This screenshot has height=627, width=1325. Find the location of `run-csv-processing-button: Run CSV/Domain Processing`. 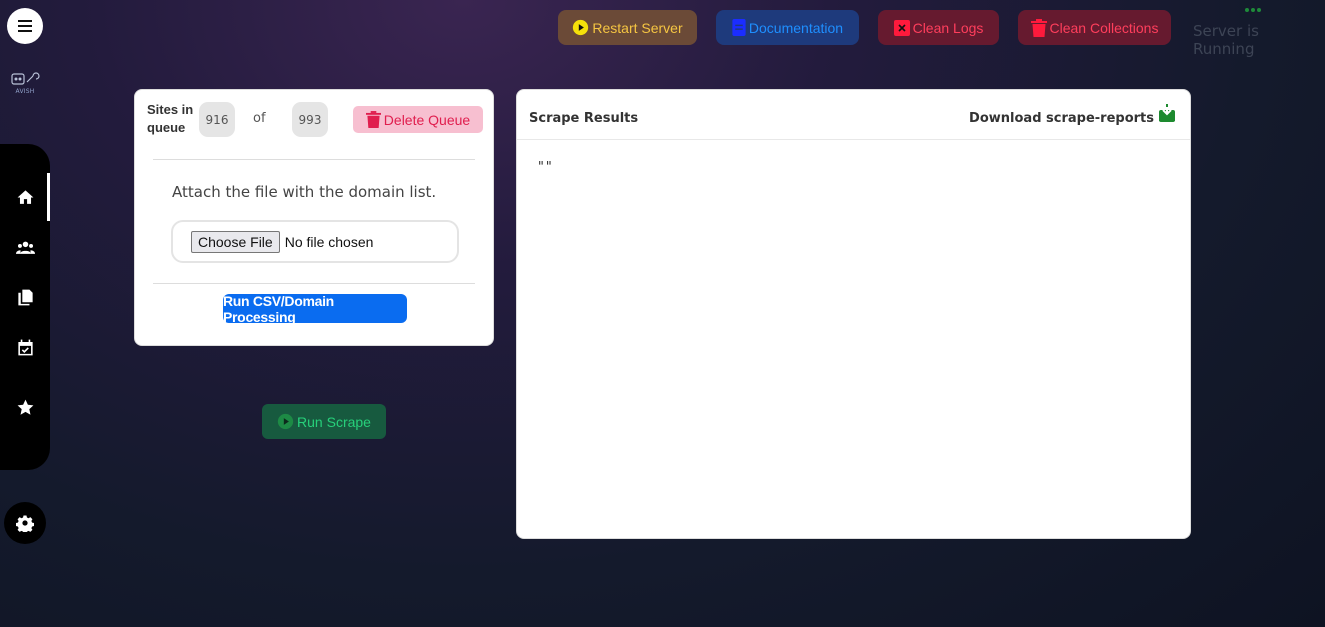

run-csv-processing-button: Run CSV/Domain Processing is located at coordinates (315, 309).